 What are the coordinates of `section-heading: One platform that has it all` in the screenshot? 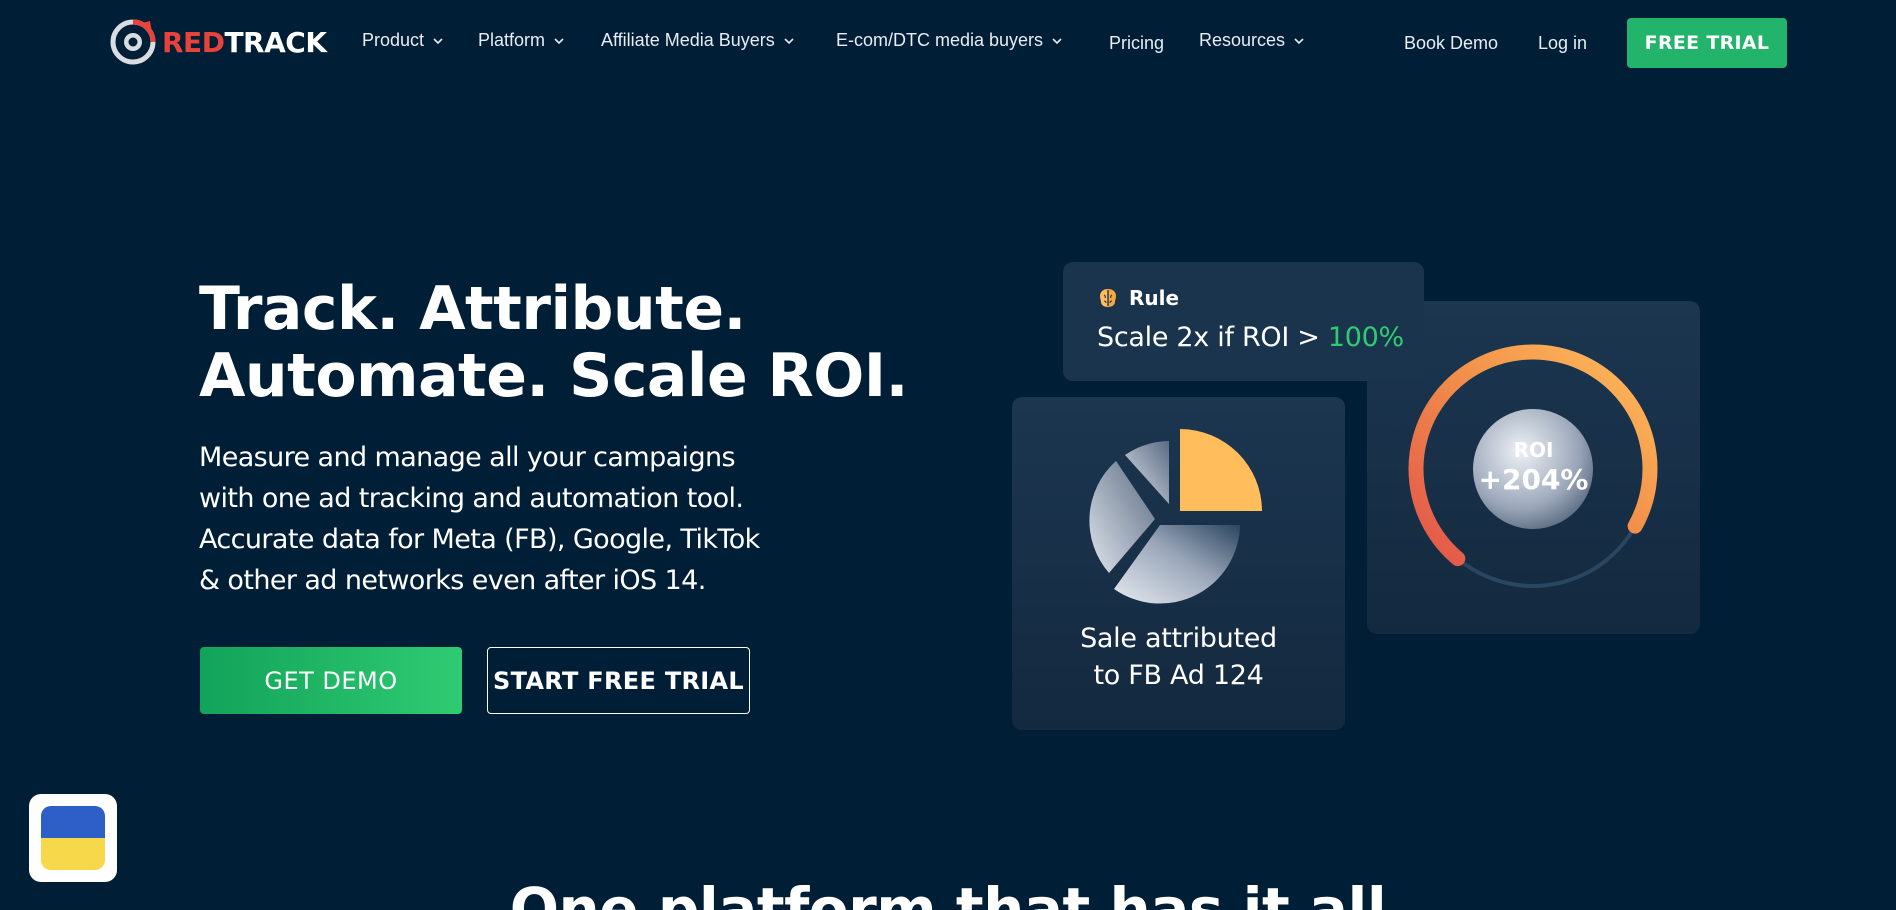 It's located at (948, 892).